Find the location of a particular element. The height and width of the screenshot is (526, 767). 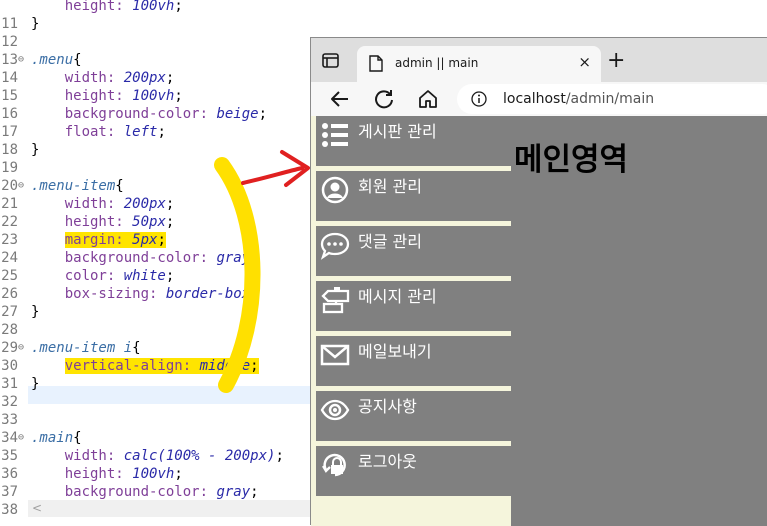

menu-item-label: 메일보내기 is located at coordinates (395, 351).